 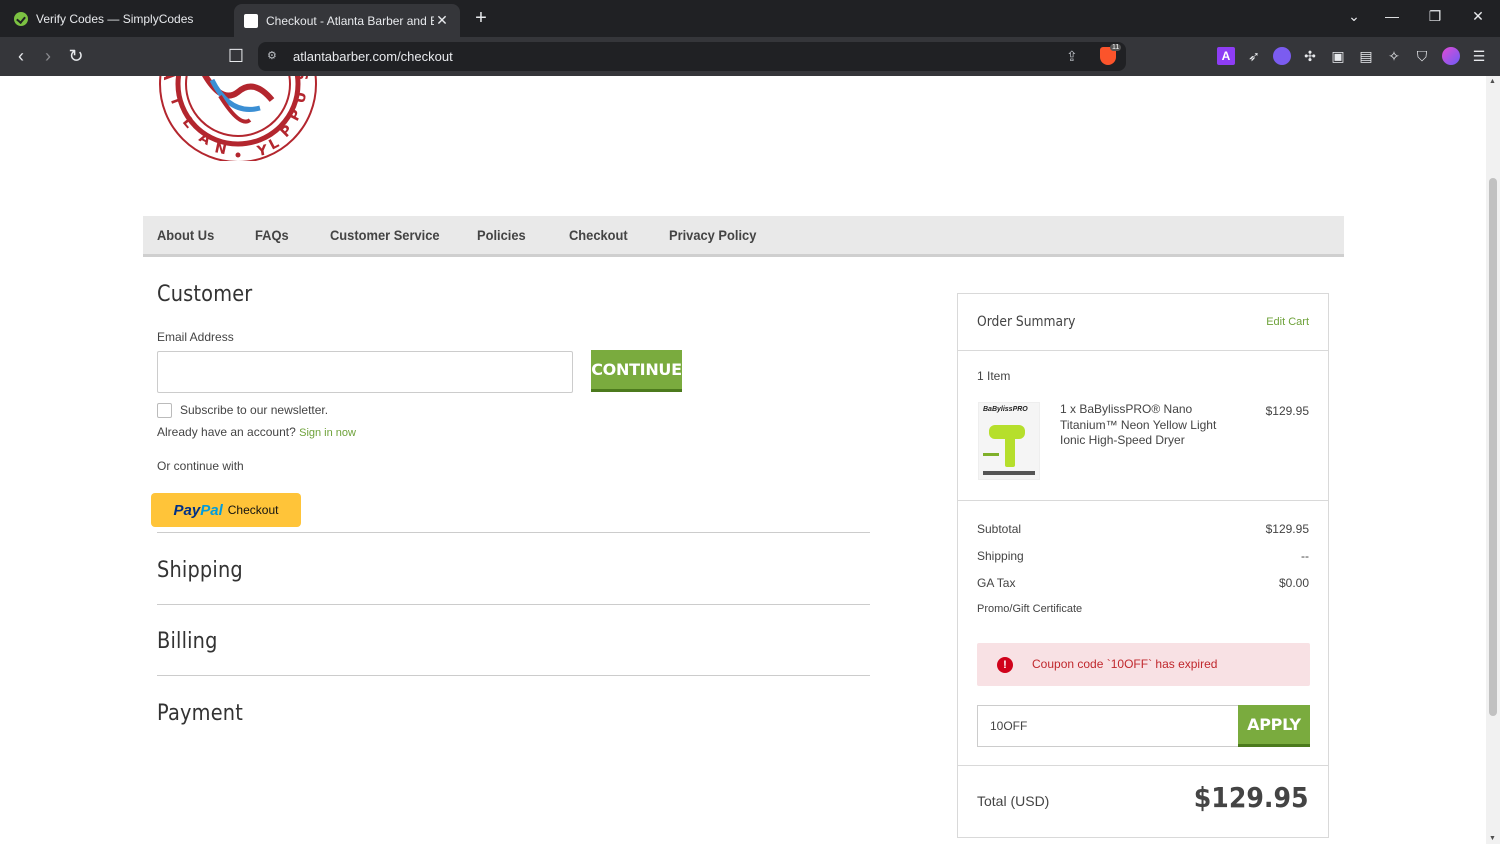 What do you see at coordinates (712, 235) in the screenshot?
I see `nav-privacy-policy: Privacy Policy` at bounding box center [712, 235].